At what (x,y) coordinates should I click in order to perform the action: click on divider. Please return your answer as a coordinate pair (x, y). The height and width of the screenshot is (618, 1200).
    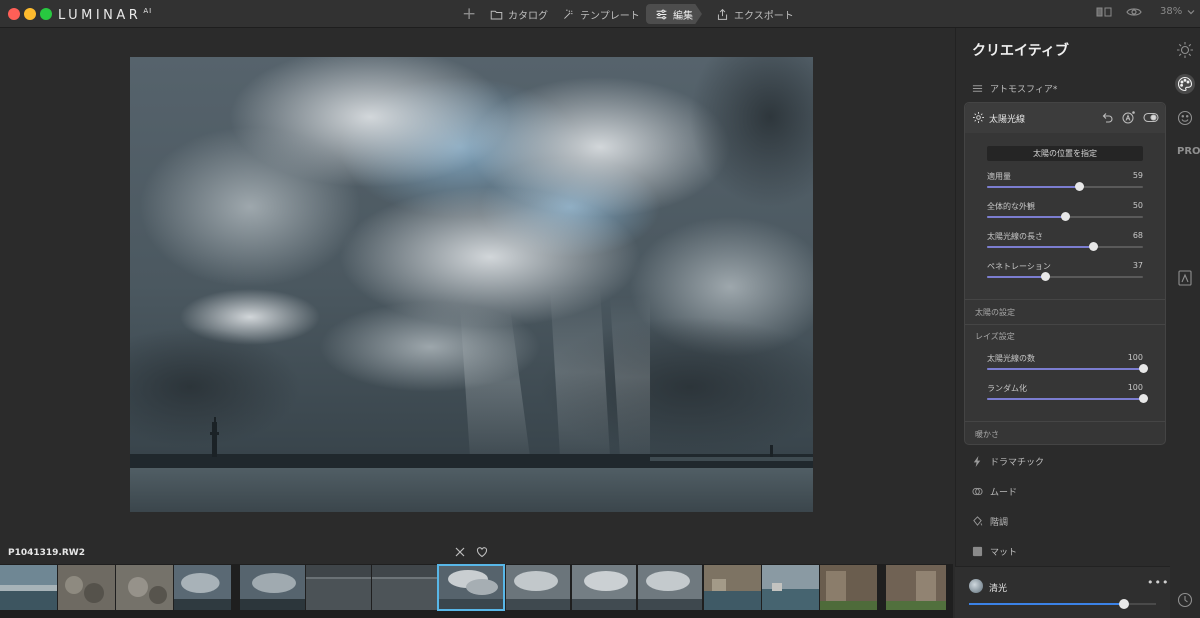
    Looking at the image, I should click on (1065, 421).